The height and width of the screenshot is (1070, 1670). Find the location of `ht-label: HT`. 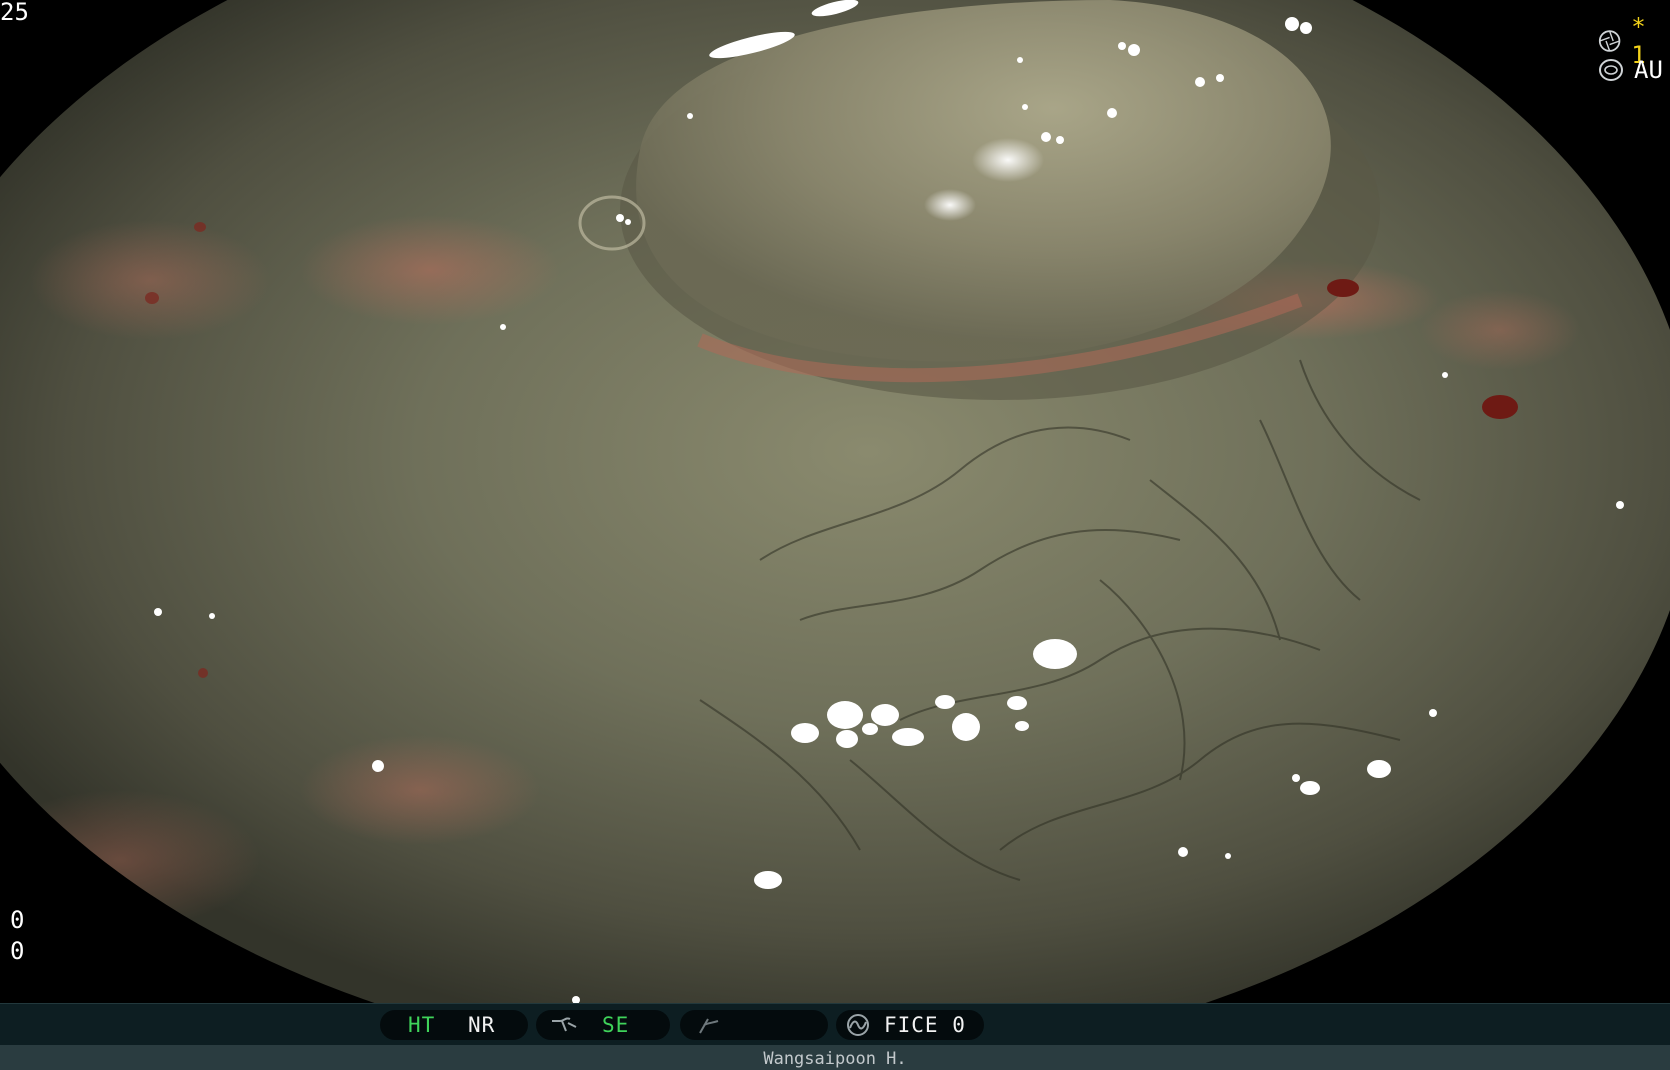

ht-label: HT is located at coordinates (422, 1025).